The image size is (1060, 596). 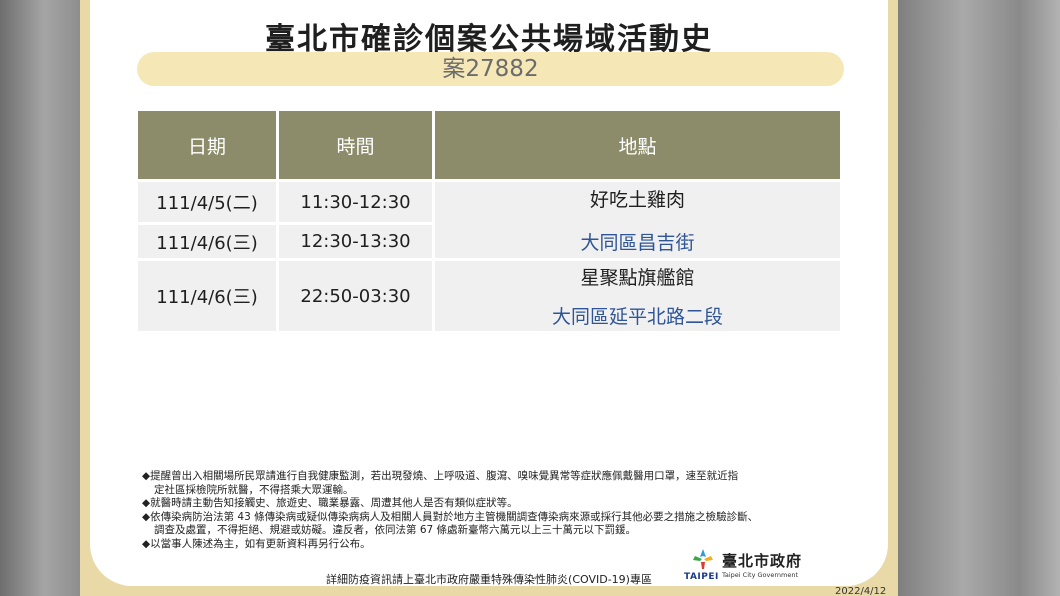 I want to click on place-name: 星聚點旗艦館, so click(x=637, y=278).